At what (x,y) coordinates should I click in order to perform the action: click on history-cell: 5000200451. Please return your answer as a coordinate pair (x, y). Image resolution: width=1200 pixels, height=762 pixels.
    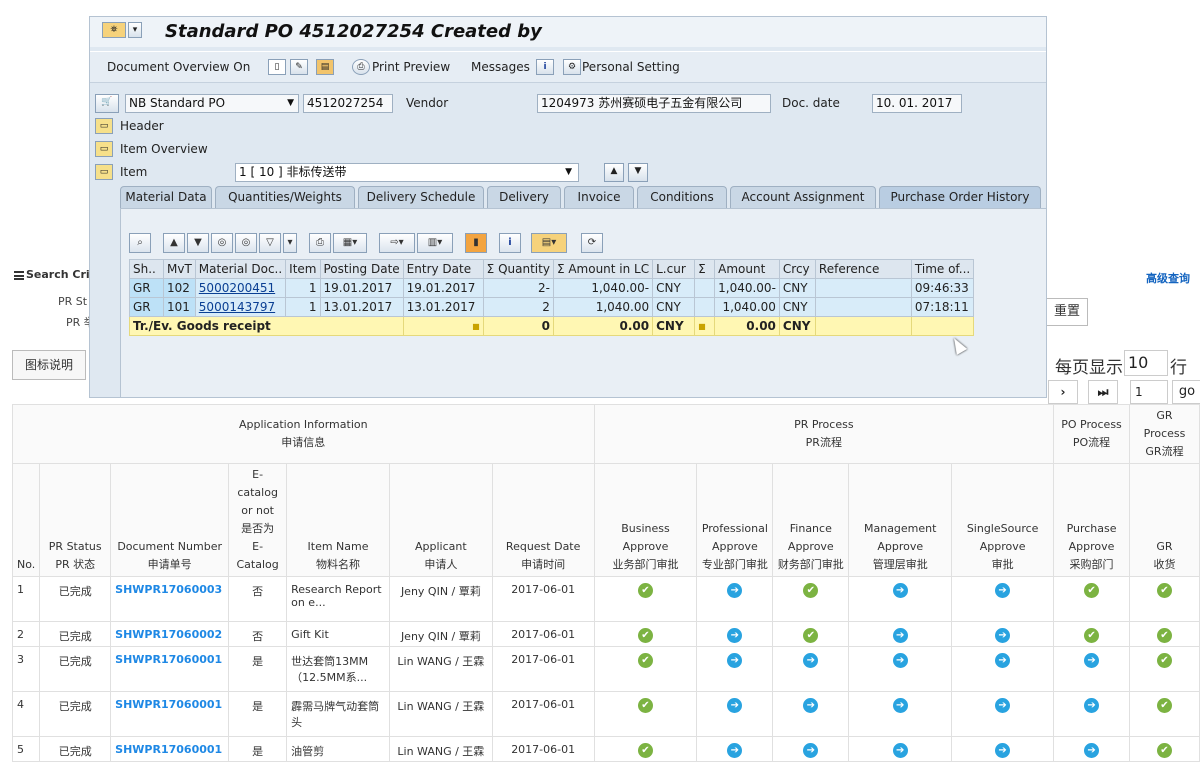
    Looking at the image, I should click on (240, 288).